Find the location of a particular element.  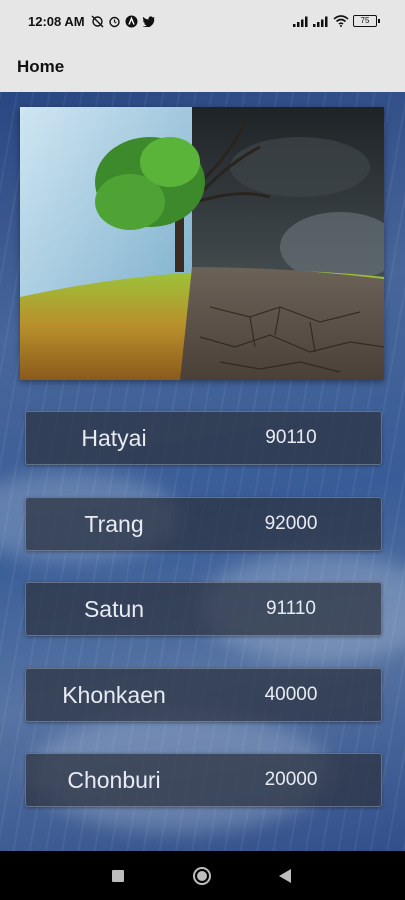

city-name: Trang is located at coordinates (114, 523).